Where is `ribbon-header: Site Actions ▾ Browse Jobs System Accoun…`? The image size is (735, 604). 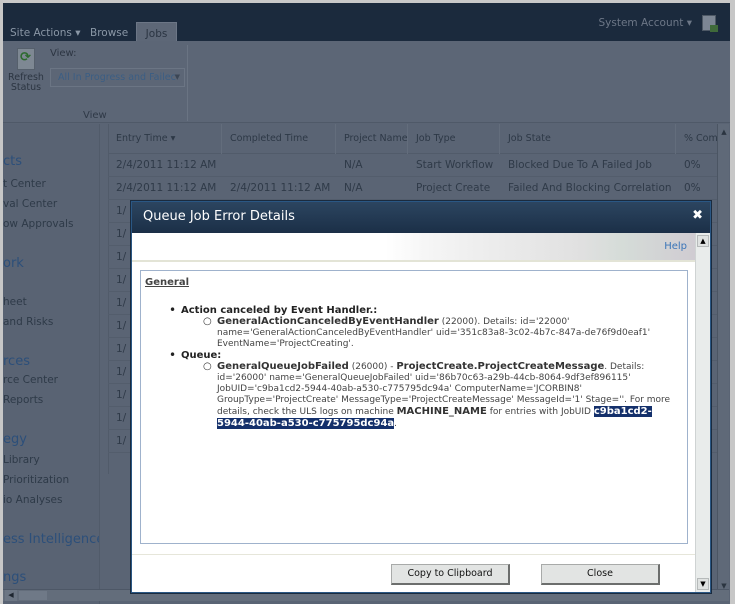 ribbon-header: Site Actions ▾ Browse Jobs System Accoun… is located at coordinates (366, 23).